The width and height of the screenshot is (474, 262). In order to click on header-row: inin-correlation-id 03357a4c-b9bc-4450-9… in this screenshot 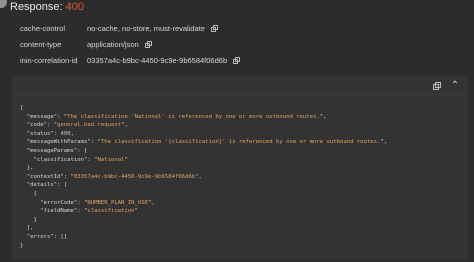, I will do `click(200, 60)`.